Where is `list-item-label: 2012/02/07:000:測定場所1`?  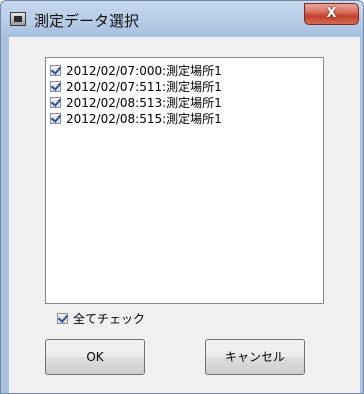
list-item-label: 2012/02/07:000:測定場所1 is located at coordinates (144, 70).